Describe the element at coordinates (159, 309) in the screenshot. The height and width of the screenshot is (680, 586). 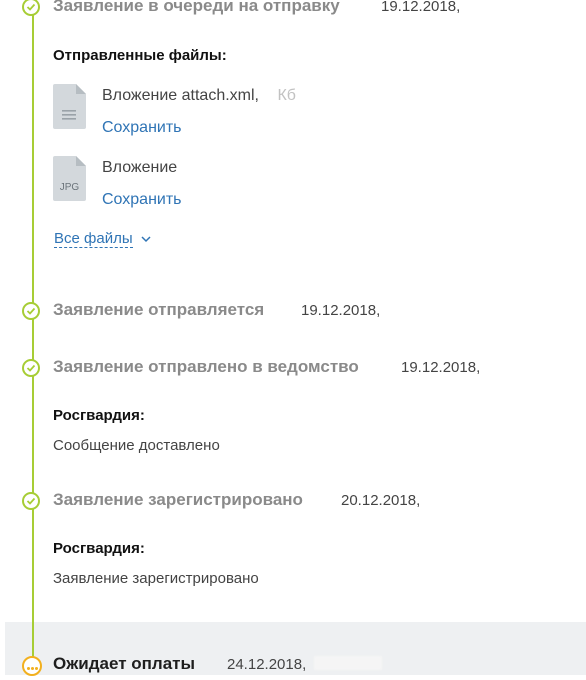
I see `status-title: Заявление отправляется` at that location.